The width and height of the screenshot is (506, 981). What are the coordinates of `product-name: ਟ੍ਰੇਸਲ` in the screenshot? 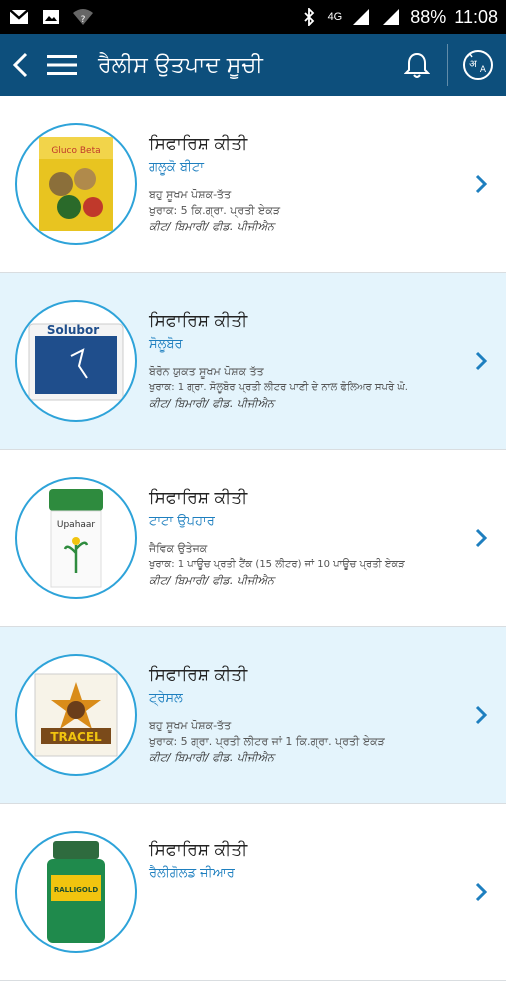 It's located at (166, 698).